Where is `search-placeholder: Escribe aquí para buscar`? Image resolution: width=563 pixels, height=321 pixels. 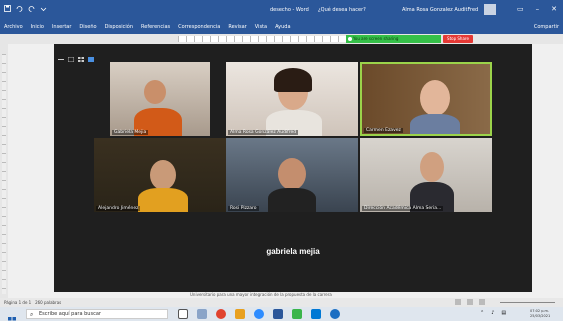
search-placeholder: Escribe aquí para buscar is located at coordinates (70, 314).